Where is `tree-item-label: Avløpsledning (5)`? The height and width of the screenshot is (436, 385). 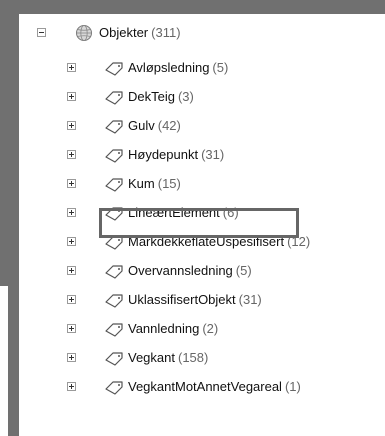 tree-item-label: Avløpsledning (5) is located at coordinates (178, 67).